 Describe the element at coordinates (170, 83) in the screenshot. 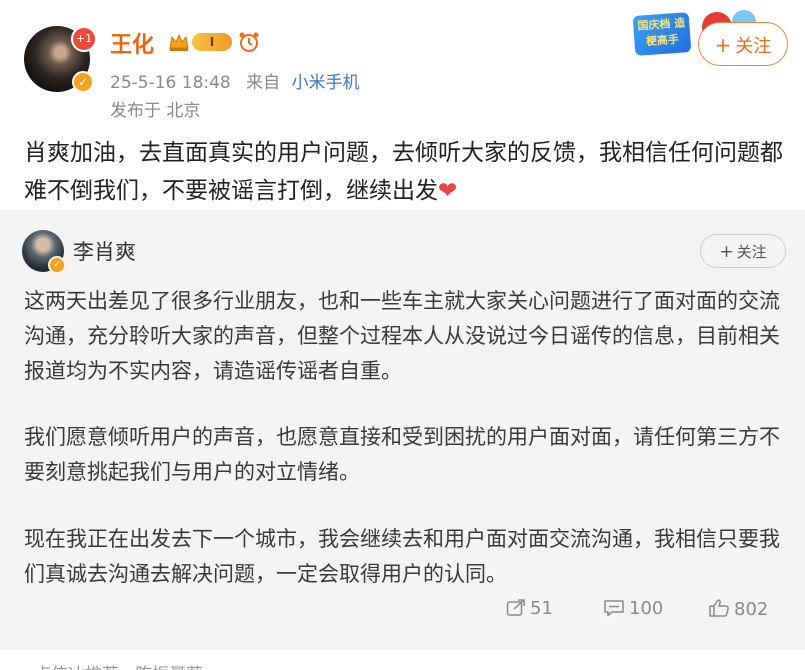

I see `post-time: 25-5-16 18:48` at that location.